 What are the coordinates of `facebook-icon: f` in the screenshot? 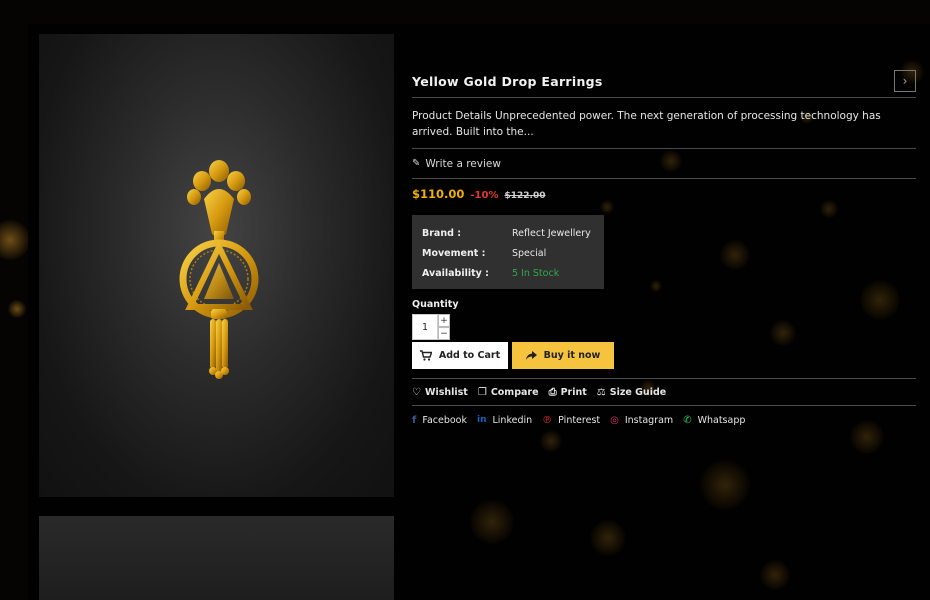 It's located at (414, 420).